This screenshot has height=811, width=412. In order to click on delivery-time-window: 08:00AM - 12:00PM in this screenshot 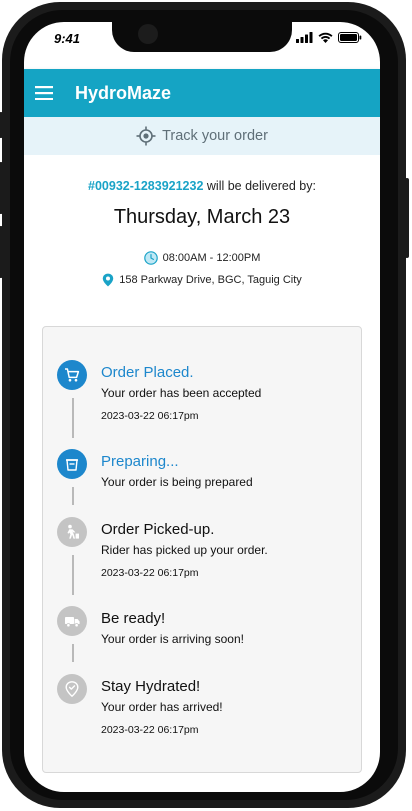, I will do `click(202, 258)`.